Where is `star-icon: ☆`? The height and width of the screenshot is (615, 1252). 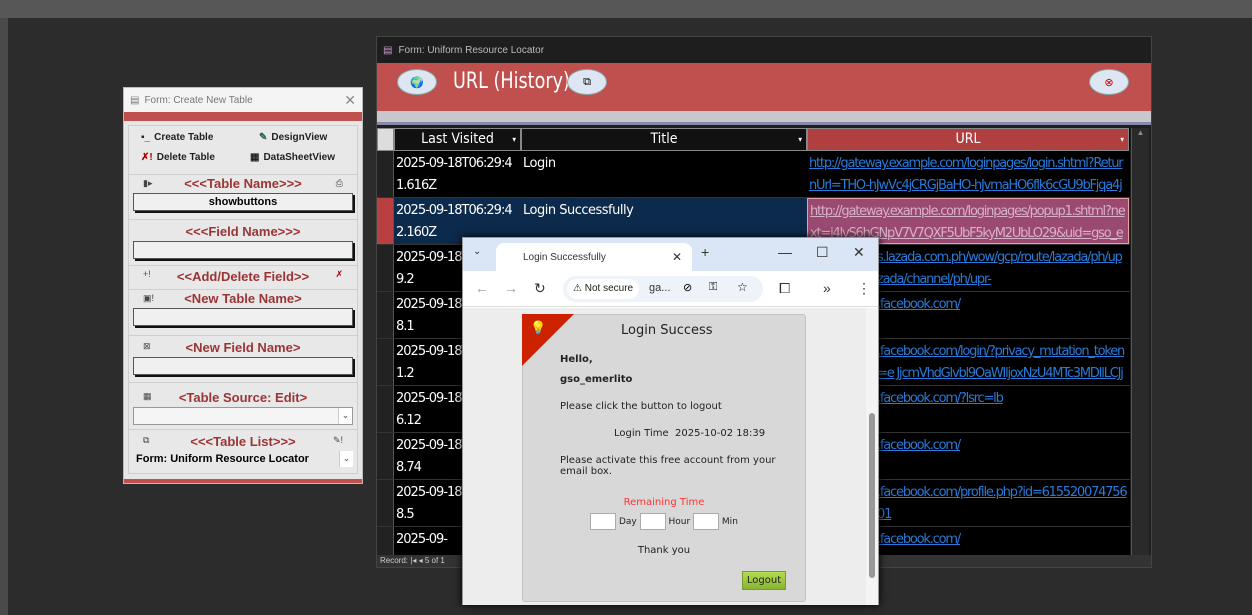 star-icon: ☆ is located at coordinates (742, 287).